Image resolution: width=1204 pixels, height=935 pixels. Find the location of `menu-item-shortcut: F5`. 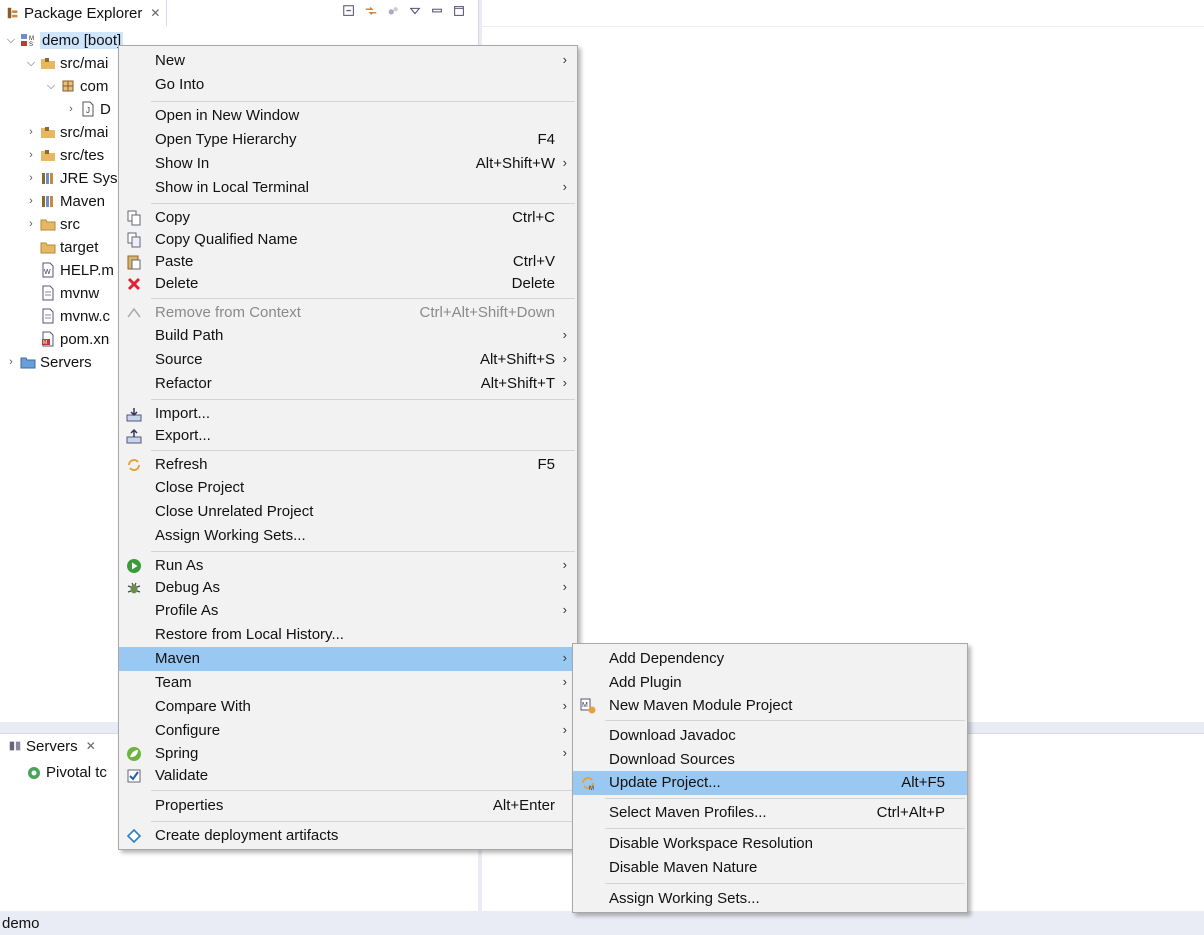

menu-item-shortcut: F5 is located at coordinates (546, 464).